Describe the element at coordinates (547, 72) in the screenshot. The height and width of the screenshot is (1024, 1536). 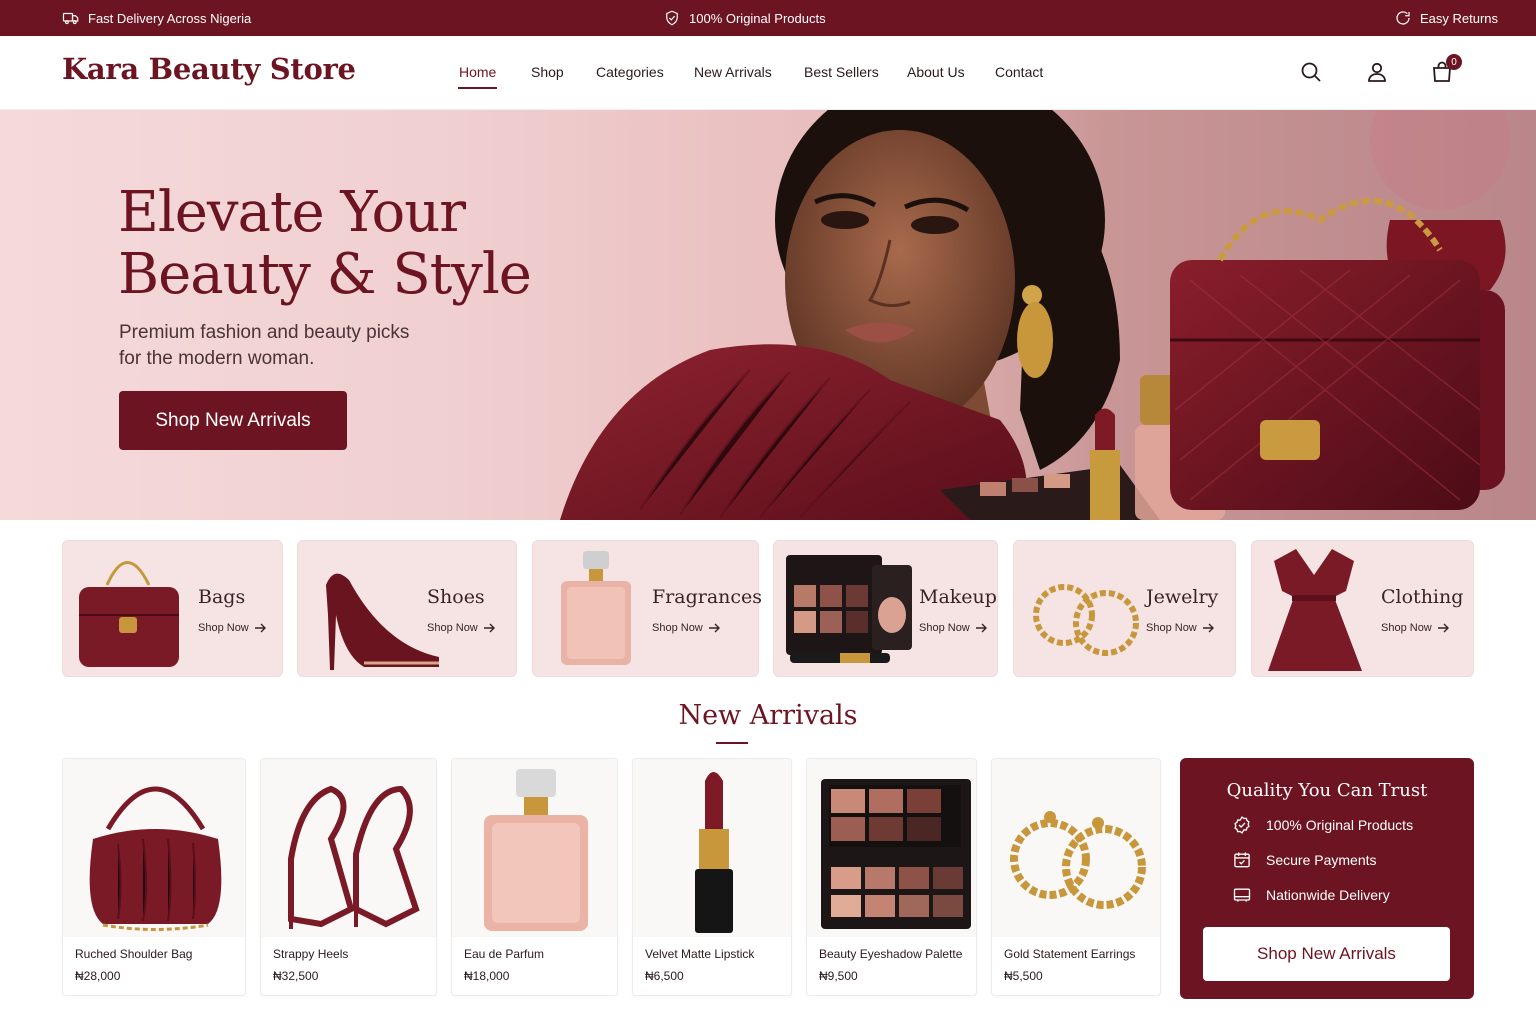
I see `nav-shop: Shop` at that location.